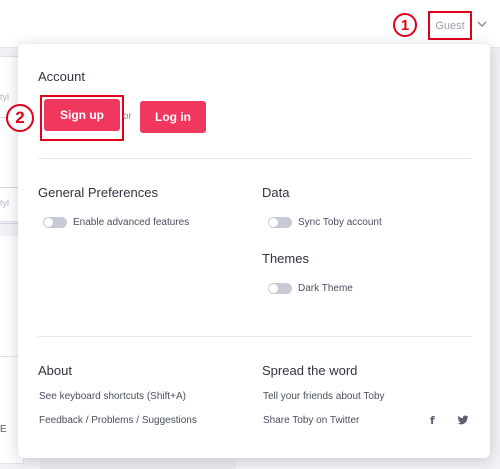 This screenshot has height=469, width=500. Describe the element at coordinates (463, 420) in the screenshot. I see `twitter-icon` at that location.